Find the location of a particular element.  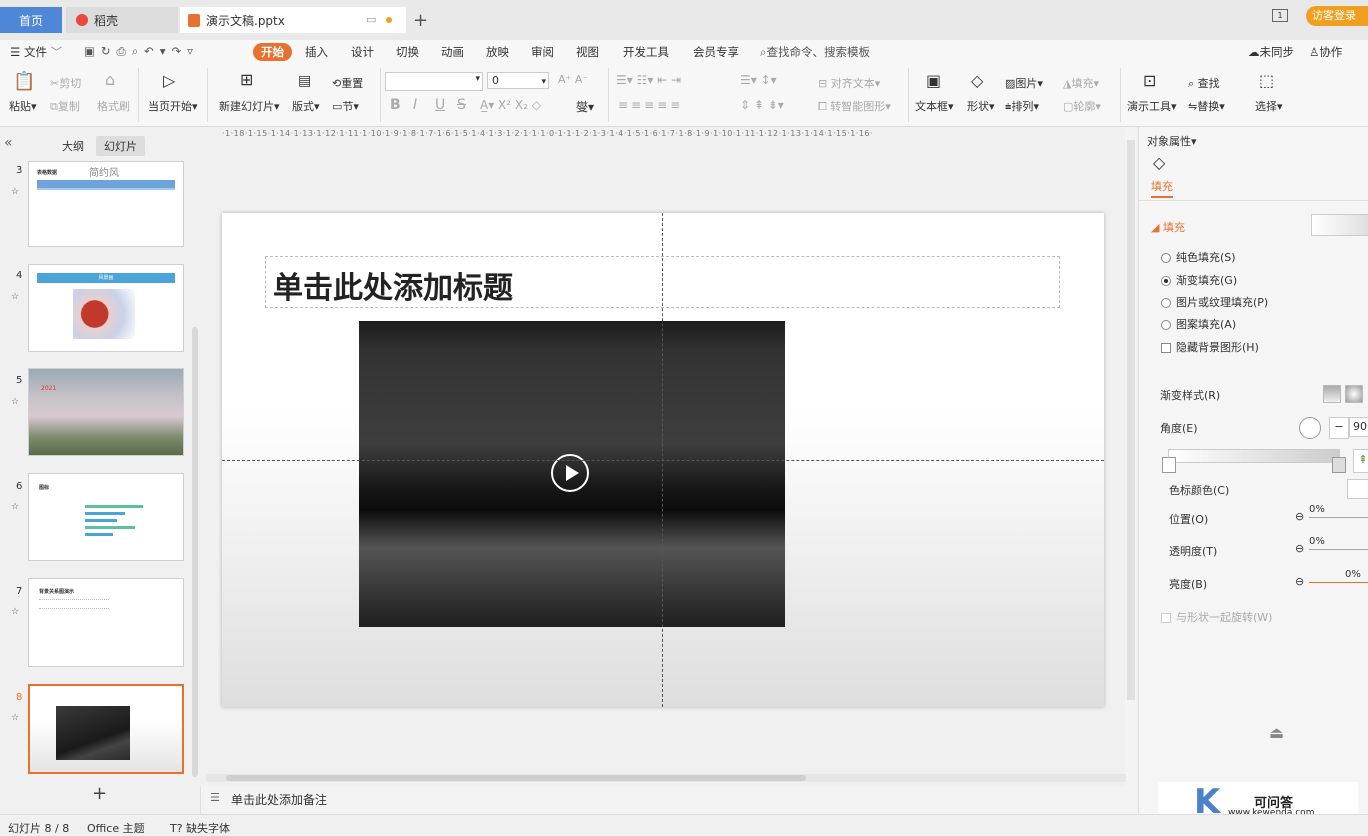

arrange-button: ⩧排列▾ is located at coordinates (1022, 106).